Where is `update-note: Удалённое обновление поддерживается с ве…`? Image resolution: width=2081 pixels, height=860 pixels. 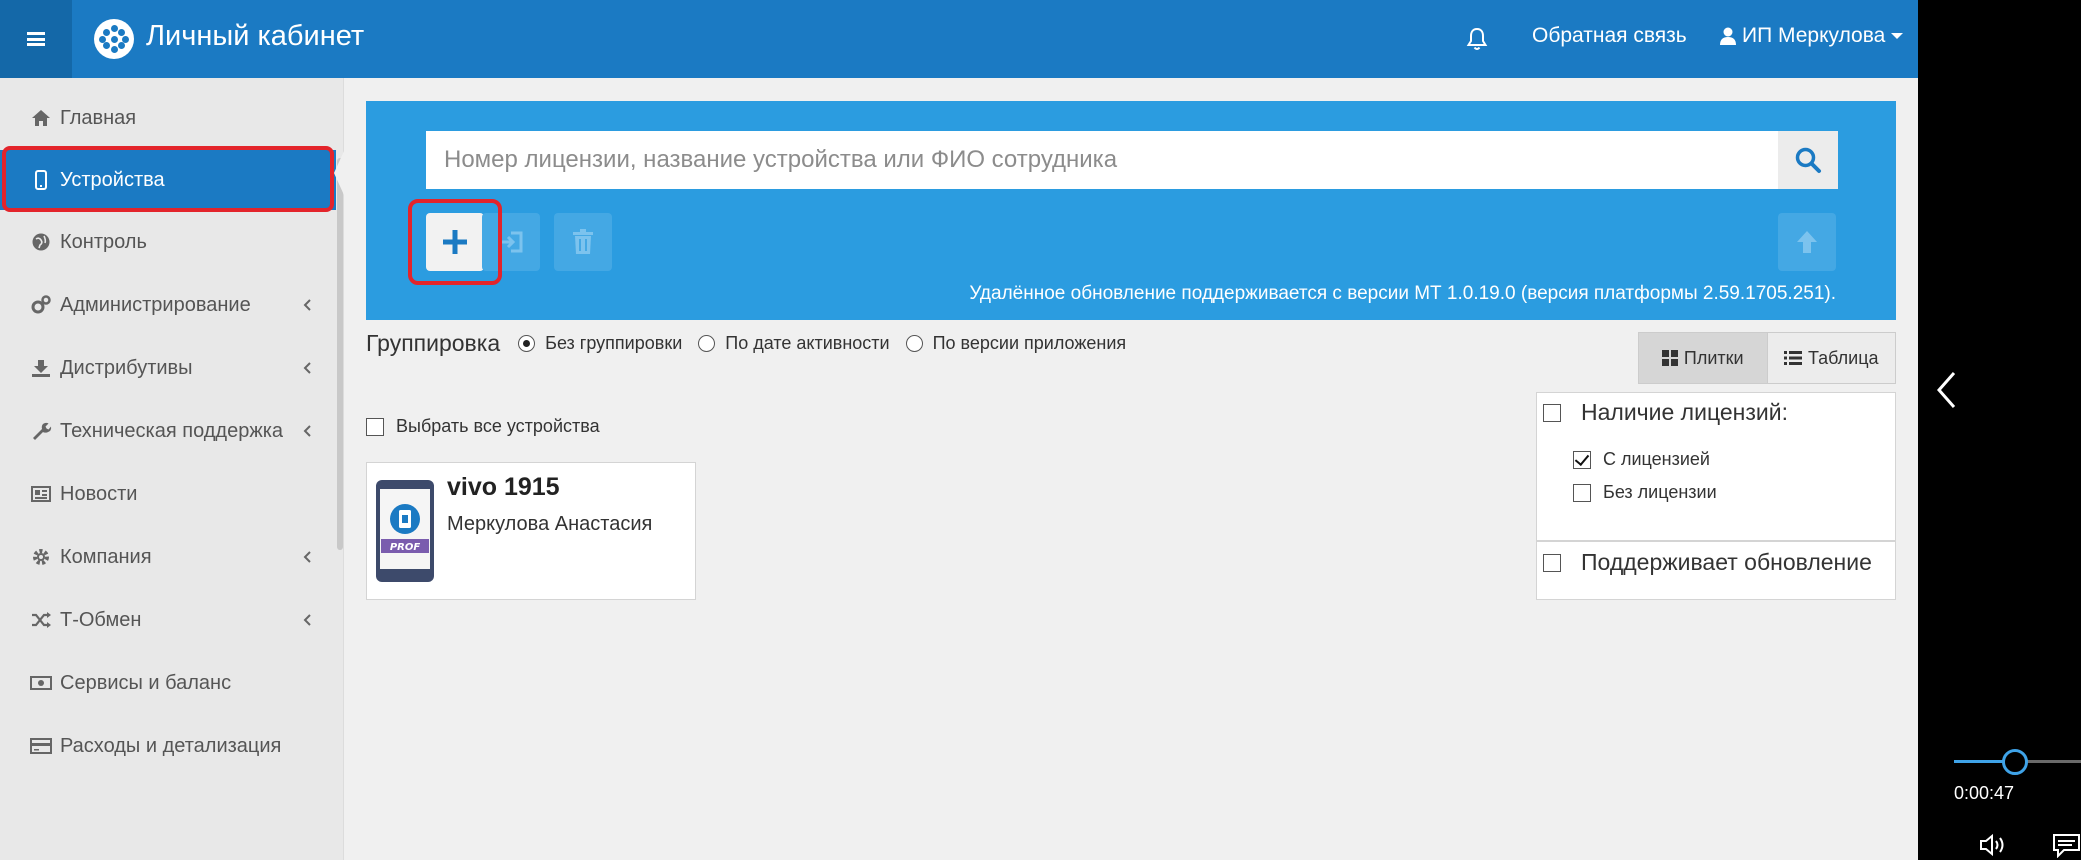 update-note: Удалённое обновление поддерживается с ве… is located at coordinates (1402, 293).